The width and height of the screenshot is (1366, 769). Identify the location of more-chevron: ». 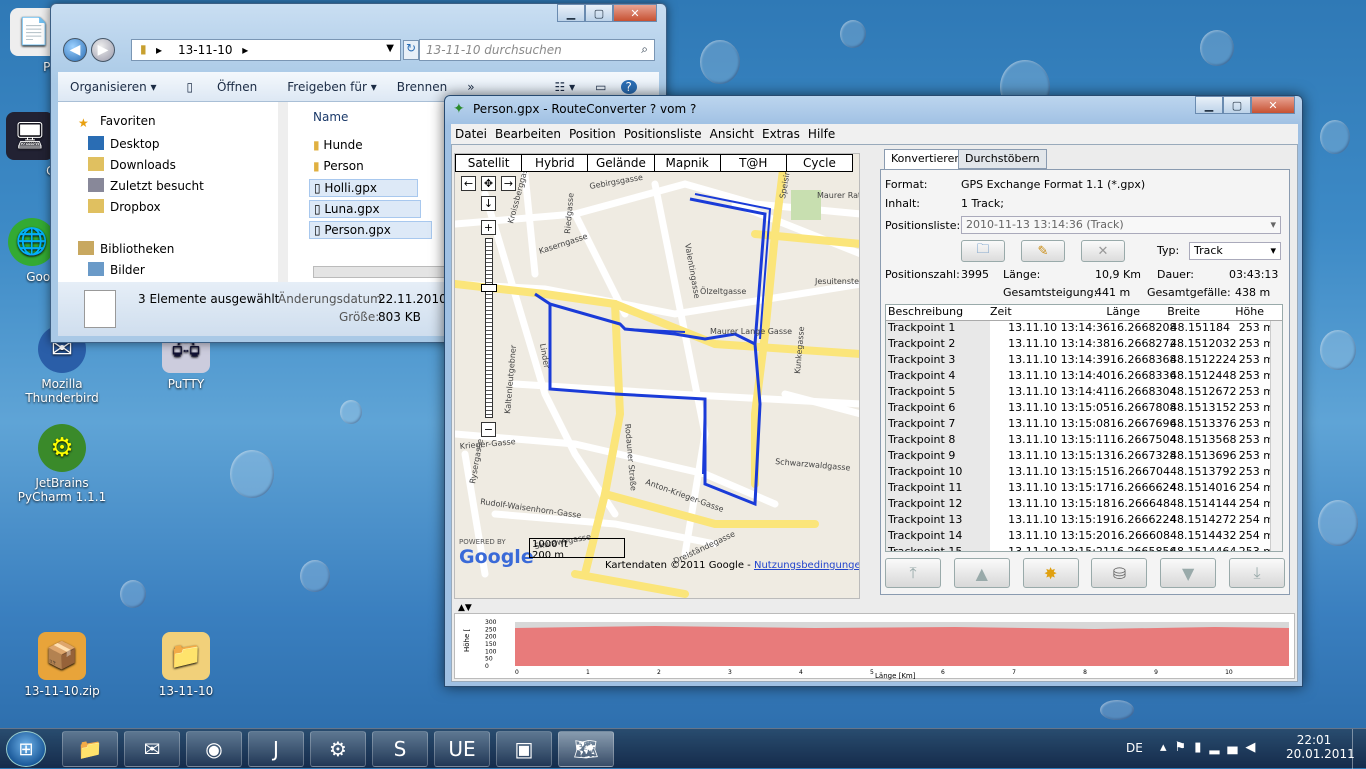
(470, 87).